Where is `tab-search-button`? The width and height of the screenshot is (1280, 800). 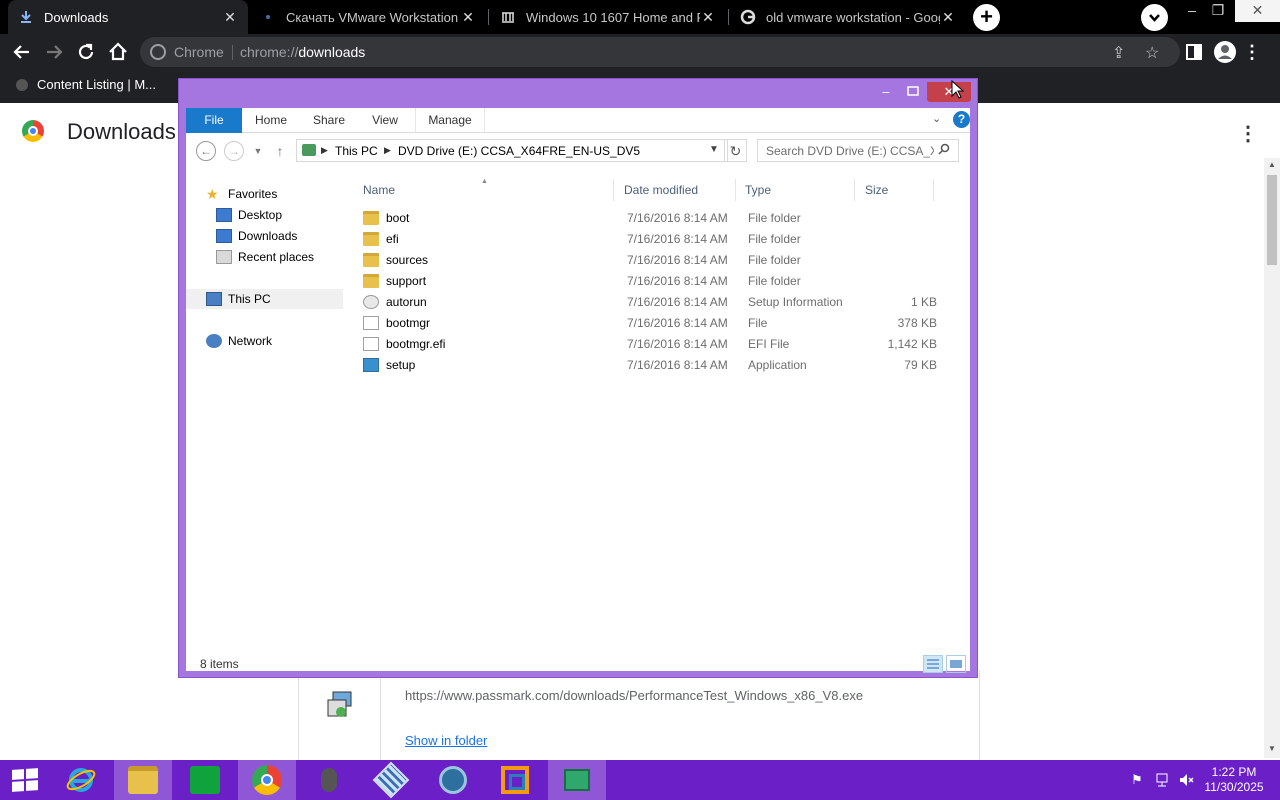
tab-search-button is located at coordinates (1154, 17).